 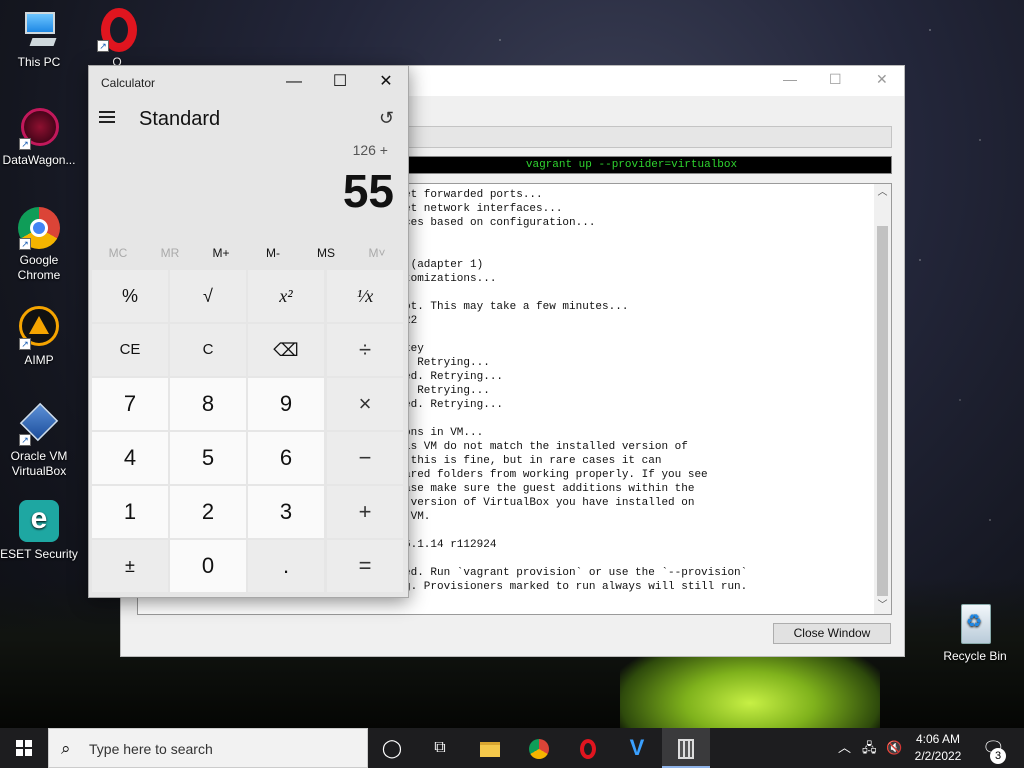 I want to click on command-text: vagrant up --provider=virtualbox, so click(x=631, y=165).